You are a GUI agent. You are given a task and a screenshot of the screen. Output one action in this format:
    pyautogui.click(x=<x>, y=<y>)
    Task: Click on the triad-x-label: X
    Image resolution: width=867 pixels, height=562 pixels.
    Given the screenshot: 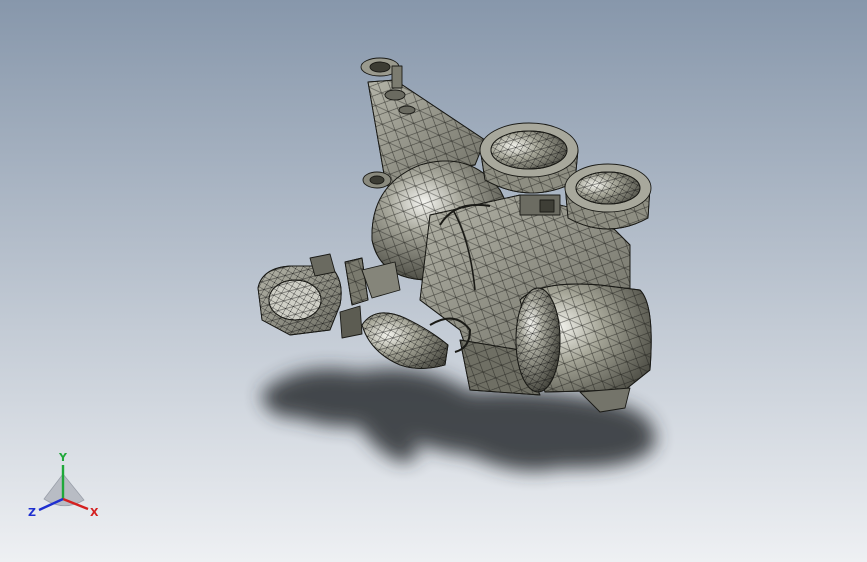 What is the action you would take?
    pyautogui.click(x=94, y=512)
    